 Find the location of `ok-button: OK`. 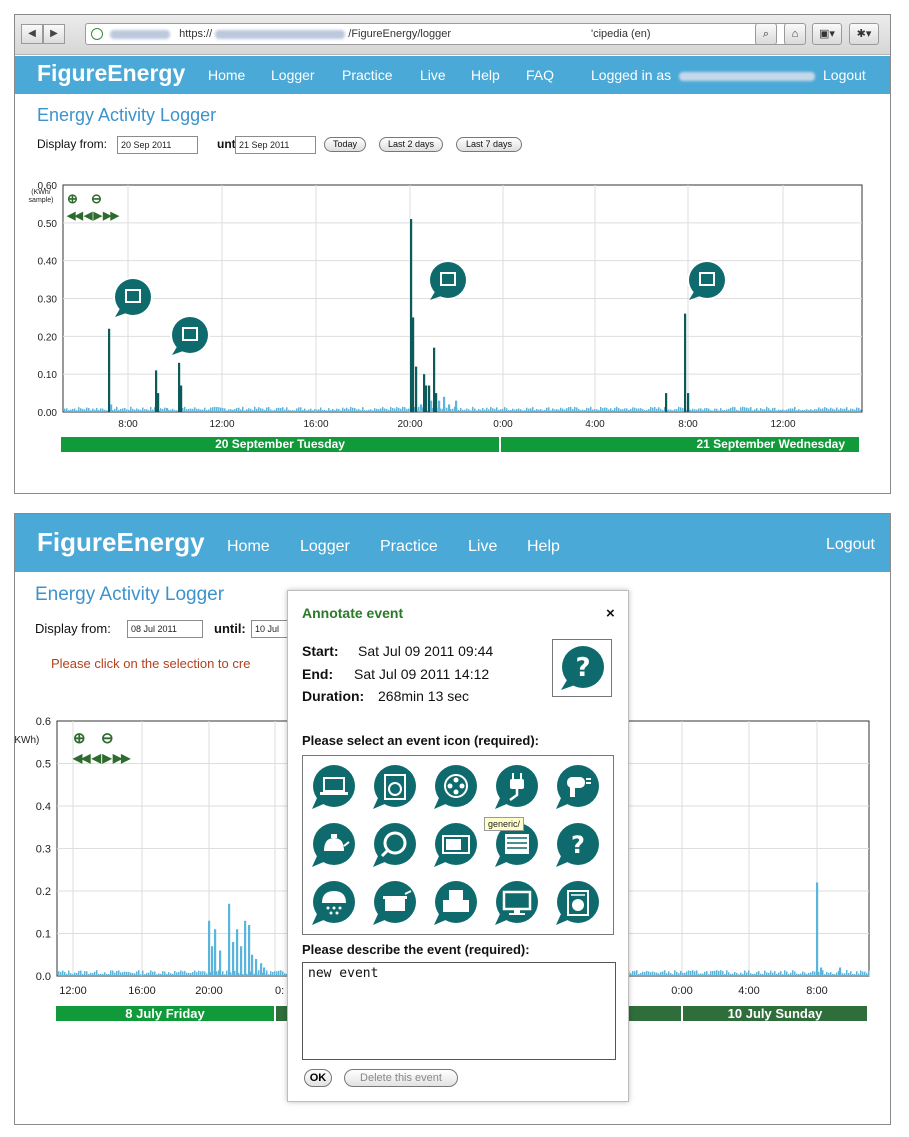

ok-button: OK is located at coordinates (318, 1078).